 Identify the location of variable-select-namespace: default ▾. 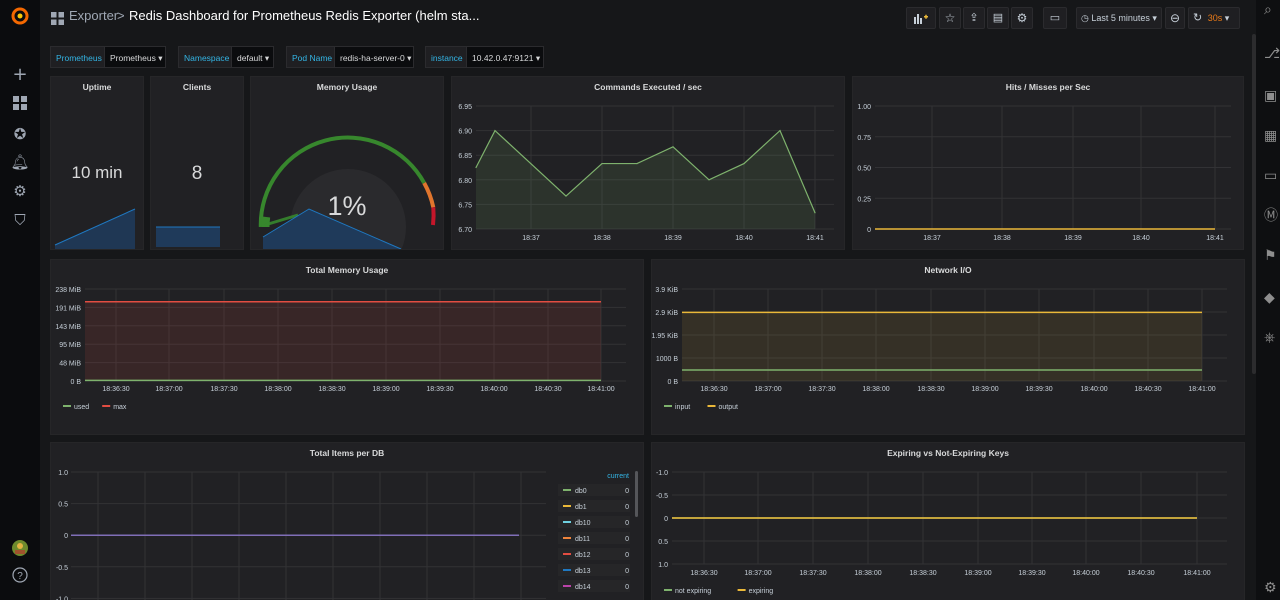
(252, 57).